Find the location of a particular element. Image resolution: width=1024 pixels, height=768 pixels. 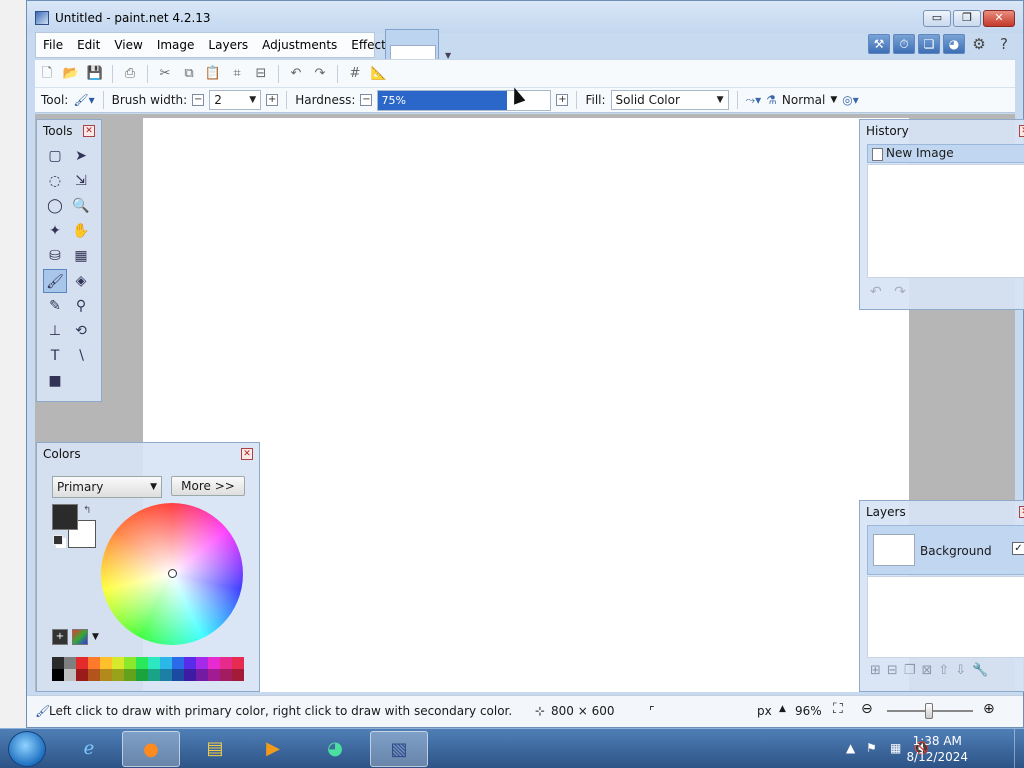

ellipse-select-icon: ◯ is located at coordinates (55, 206).